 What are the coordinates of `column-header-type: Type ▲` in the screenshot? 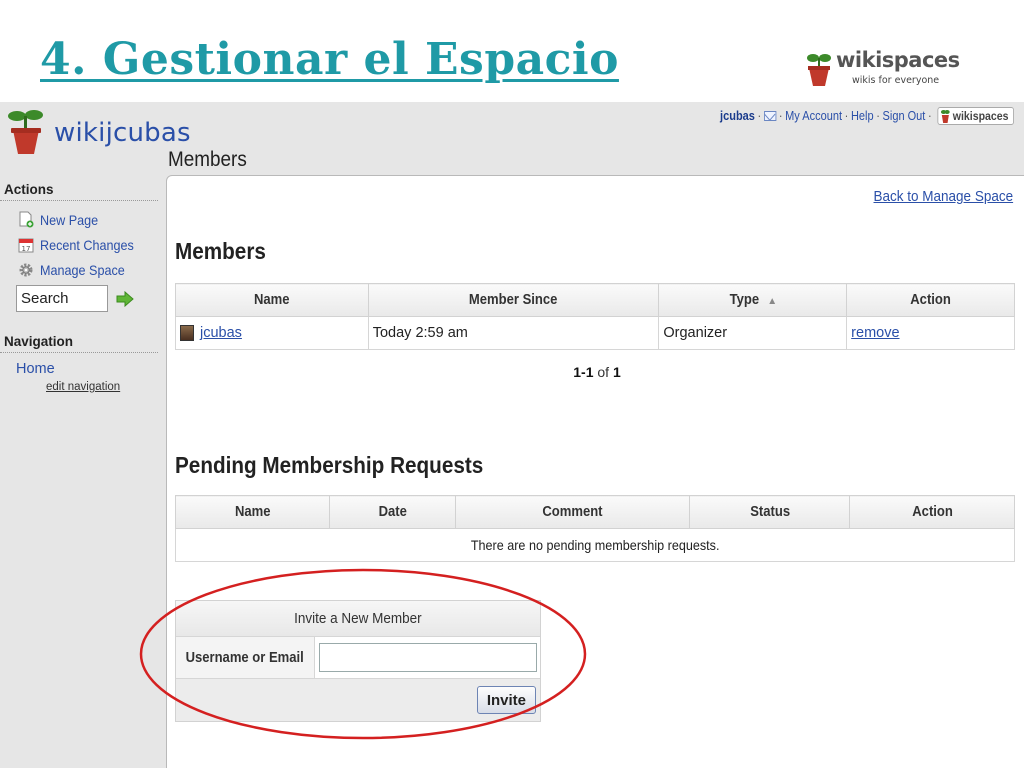 It's located at (753, 300).